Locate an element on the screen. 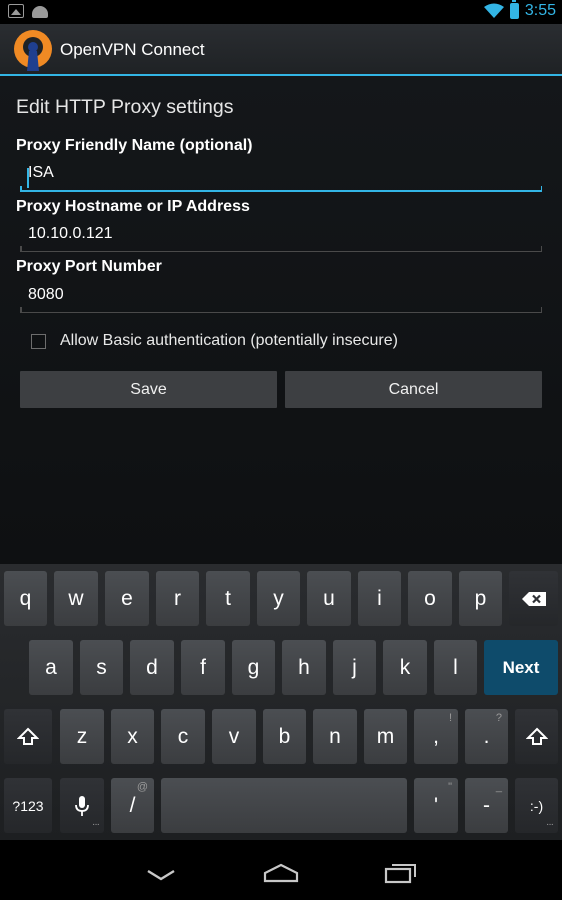 The height and width of the screenshot is (900, 562). battery-icon is located at coordinates (514, 9).